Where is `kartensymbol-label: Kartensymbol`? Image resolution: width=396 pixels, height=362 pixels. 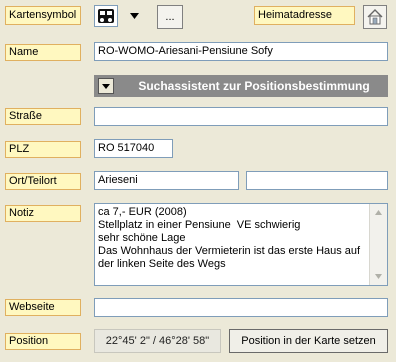
kartensymbol-label: Kartensymbol is located at coordinates (43, 15).